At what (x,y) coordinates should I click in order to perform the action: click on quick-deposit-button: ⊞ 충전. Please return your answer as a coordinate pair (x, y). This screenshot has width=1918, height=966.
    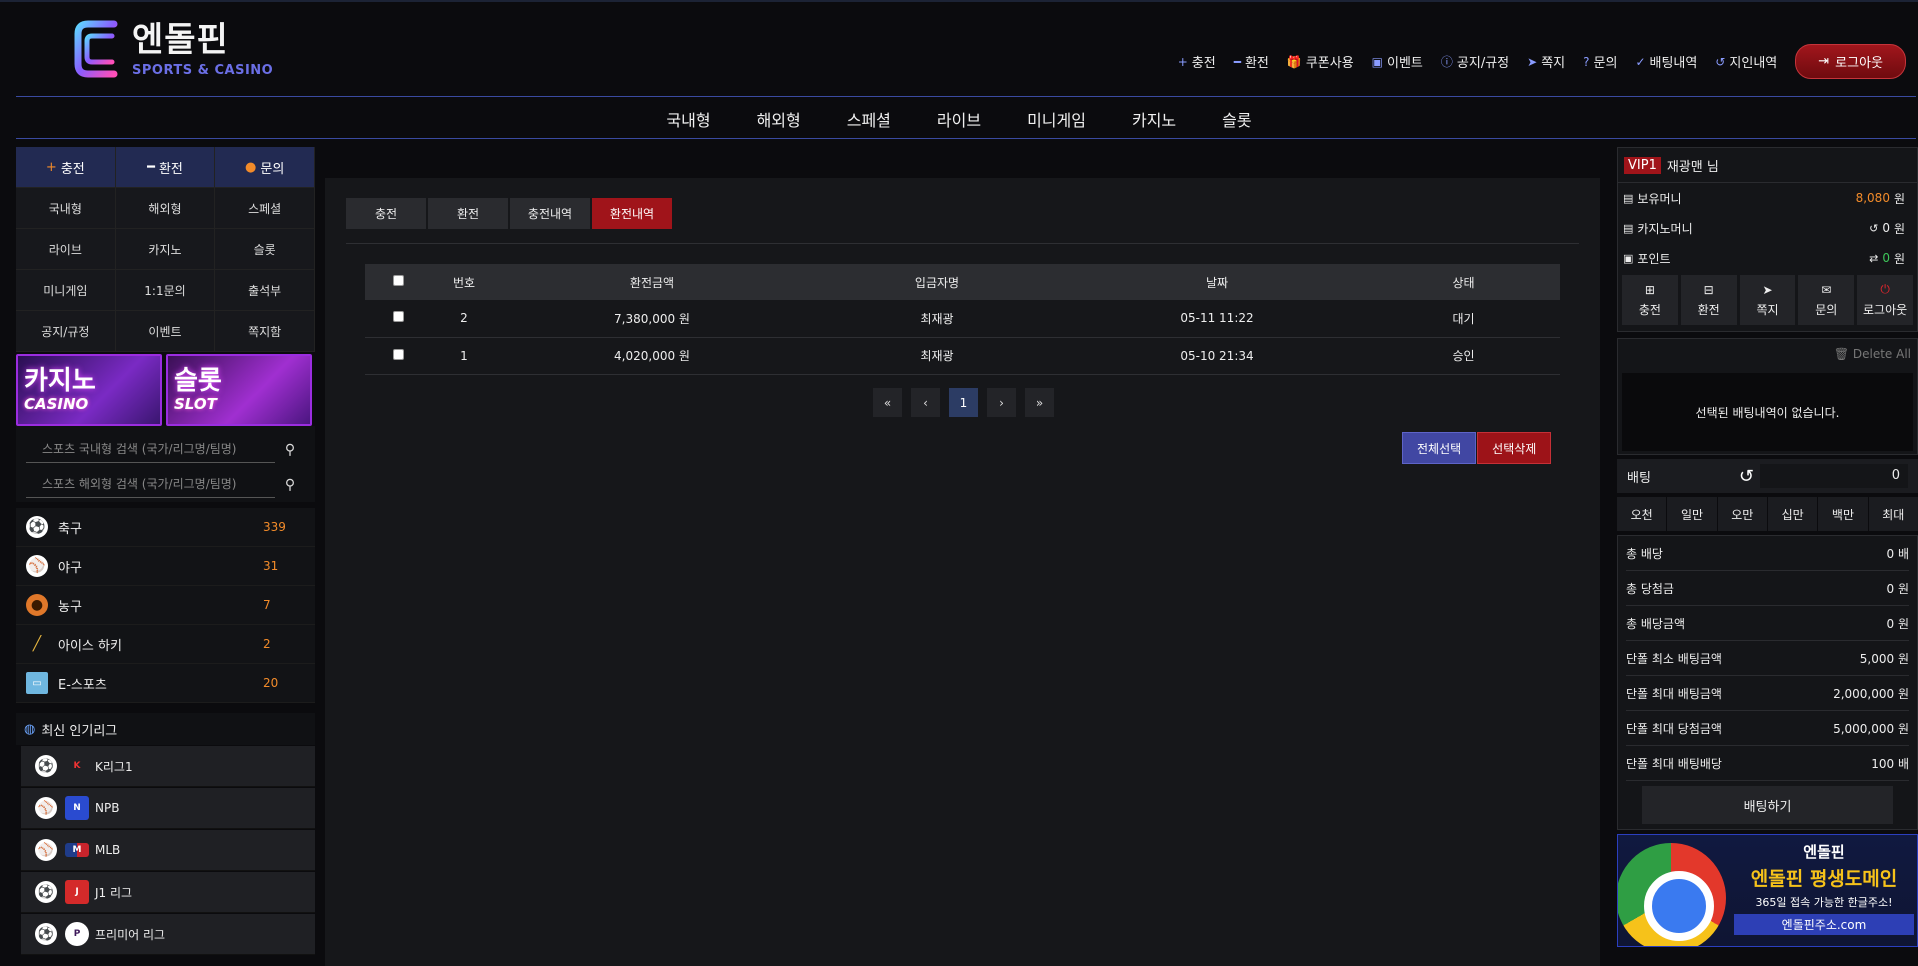
    Looking at the image, I should click on (1650, 300).